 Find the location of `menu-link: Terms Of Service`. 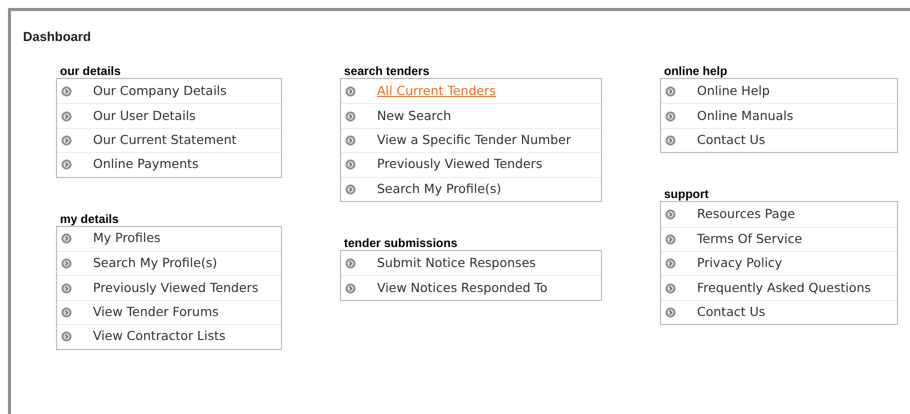

menu-link: Terms Of Service is located at coordinates (749, 239).